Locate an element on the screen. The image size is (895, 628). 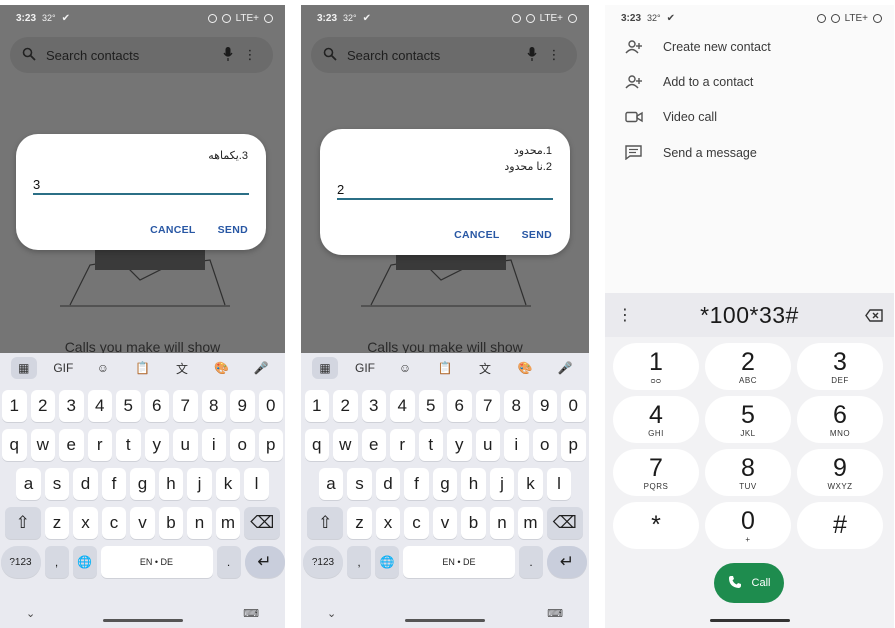
search-input: Search contacts is located at coordinates (434, 55).